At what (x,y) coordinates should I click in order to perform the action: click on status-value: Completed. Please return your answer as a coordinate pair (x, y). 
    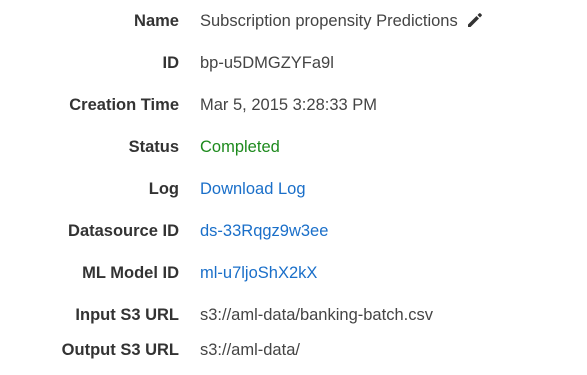
    Looking at the image, I should click on (240, 147).